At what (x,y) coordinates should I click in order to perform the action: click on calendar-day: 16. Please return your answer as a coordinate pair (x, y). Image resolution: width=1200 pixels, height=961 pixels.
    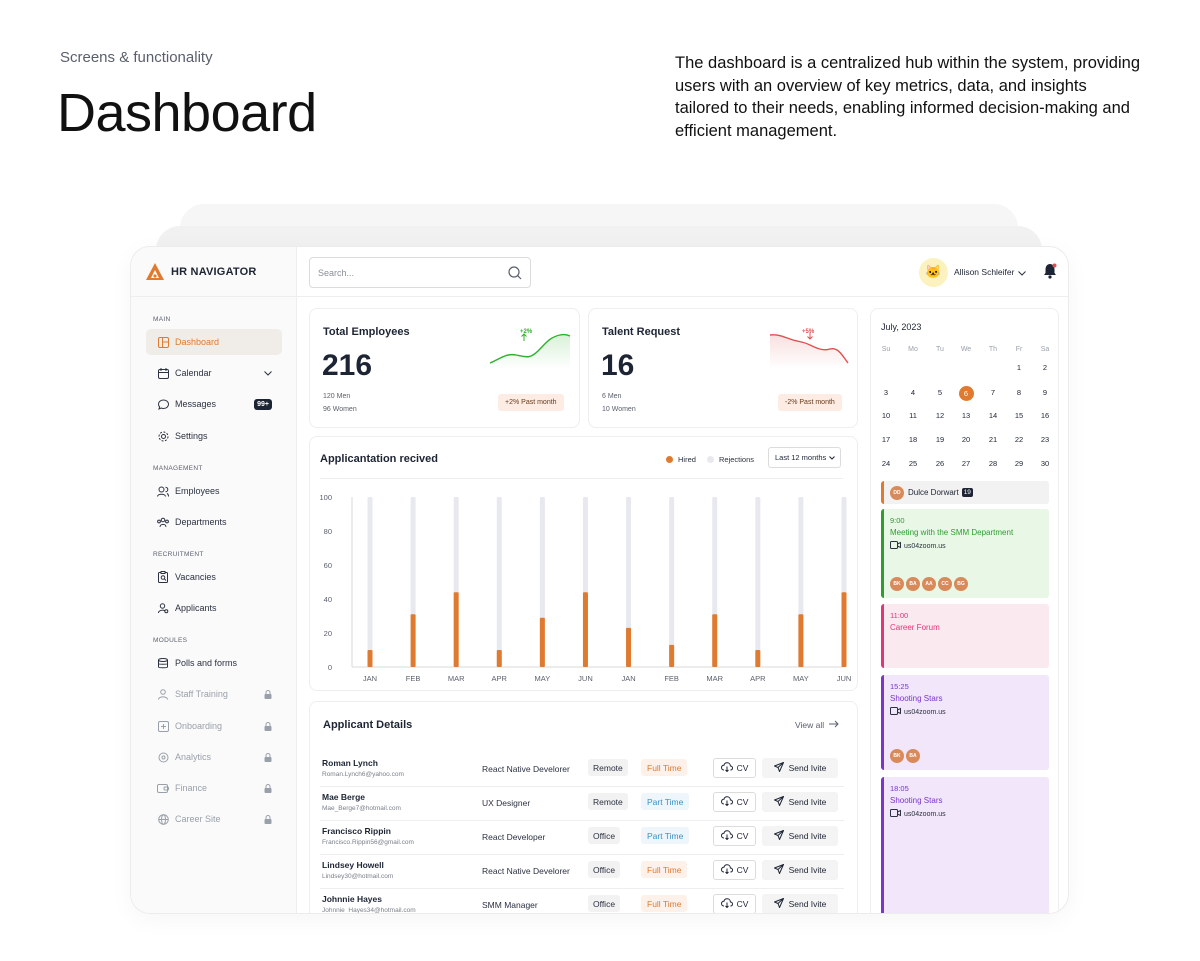
    Looking at the image, I should click on (1045, 416).